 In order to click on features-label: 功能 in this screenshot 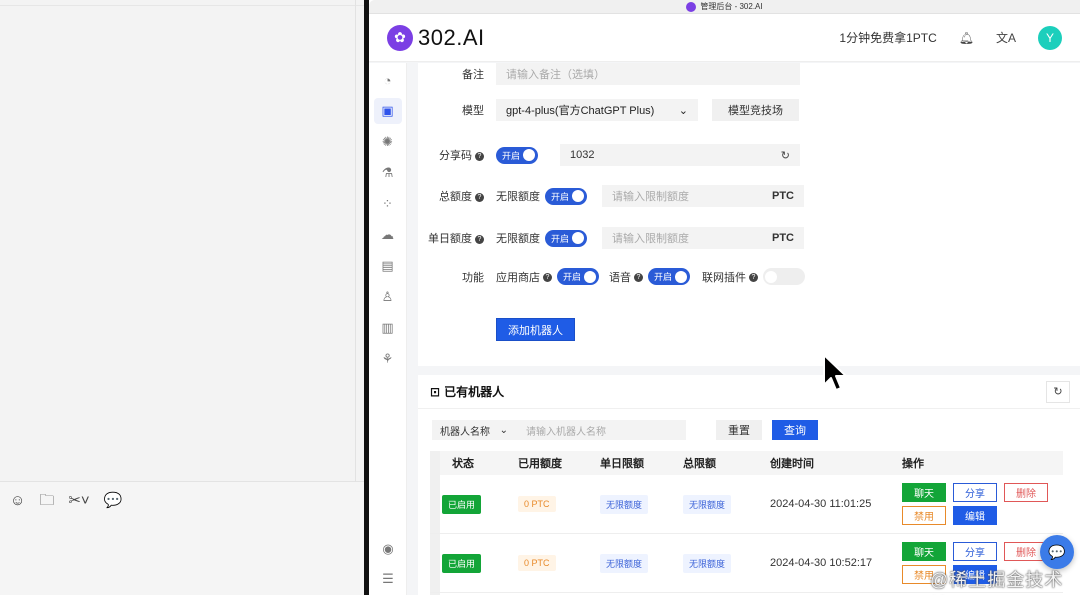, I will do `click(473, 277)`.